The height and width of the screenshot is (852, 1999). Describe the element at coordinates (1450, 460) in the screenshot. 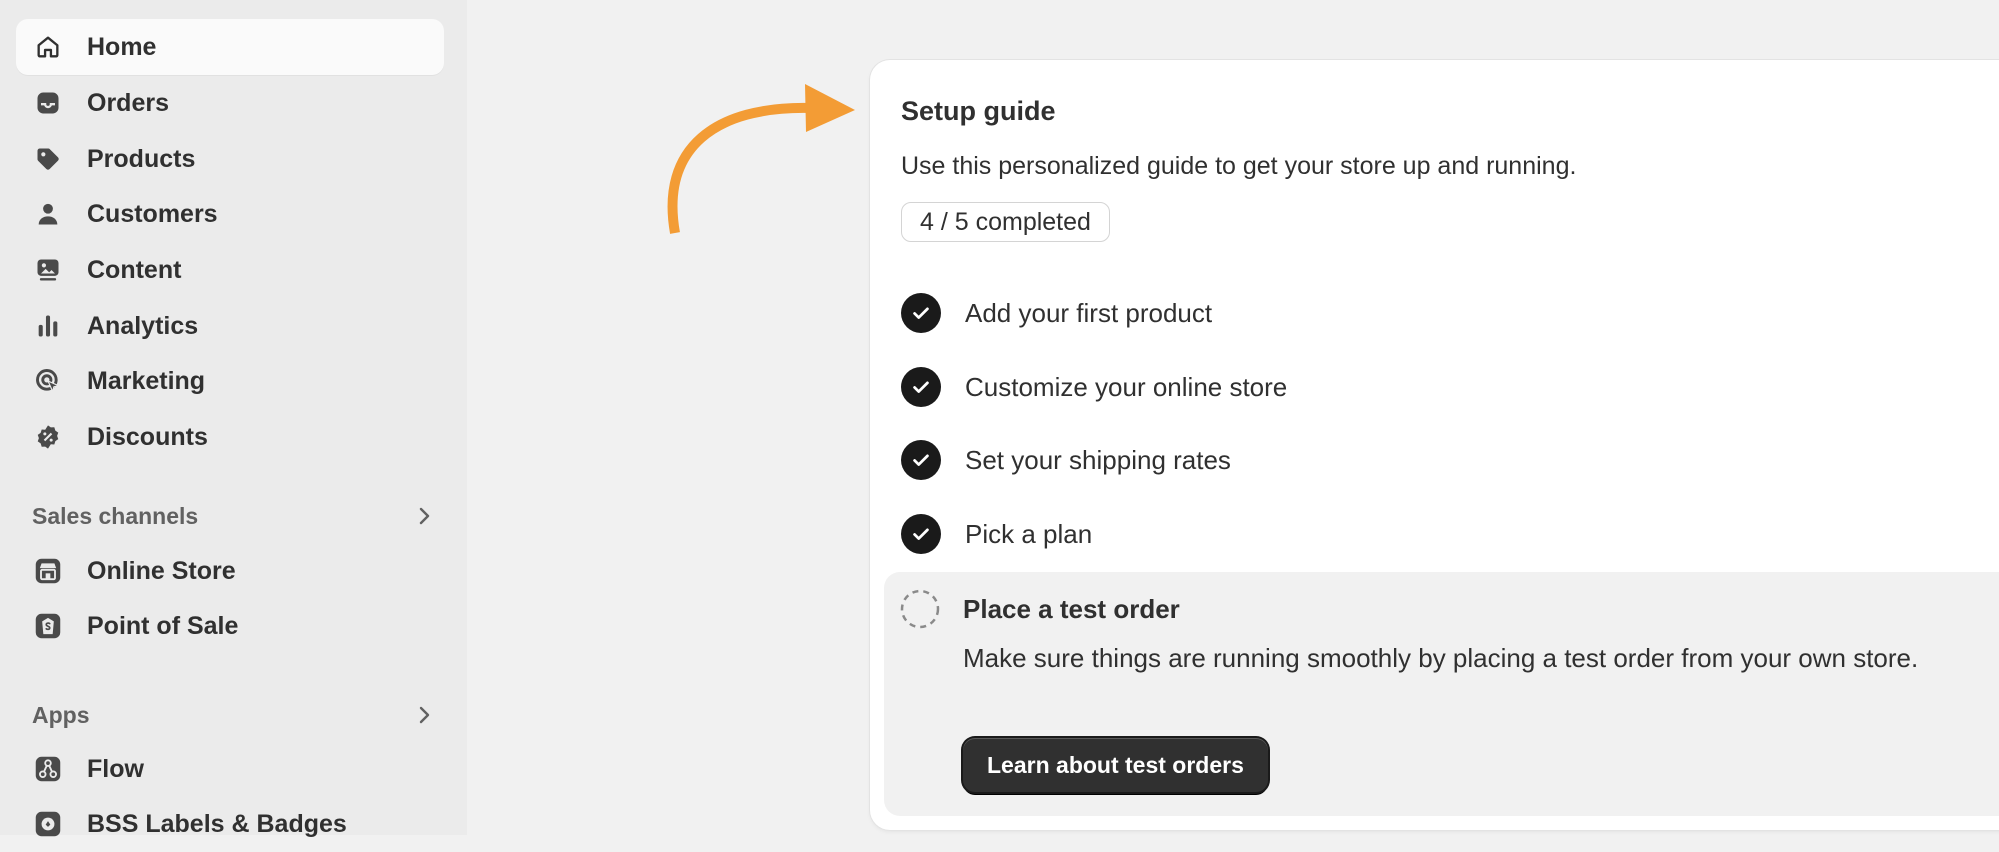

I see `task-shipping-rates: Set your shipping rates` at that location.